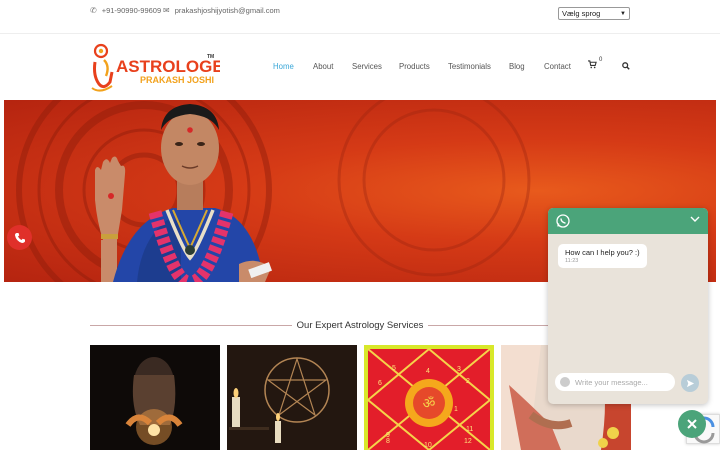 This screenshot has width=720, height=450. What do you see at coordinates (572, 261) in the screenshot?
I see `chat-message-time: 11:23` at bounding box center [572, 261].